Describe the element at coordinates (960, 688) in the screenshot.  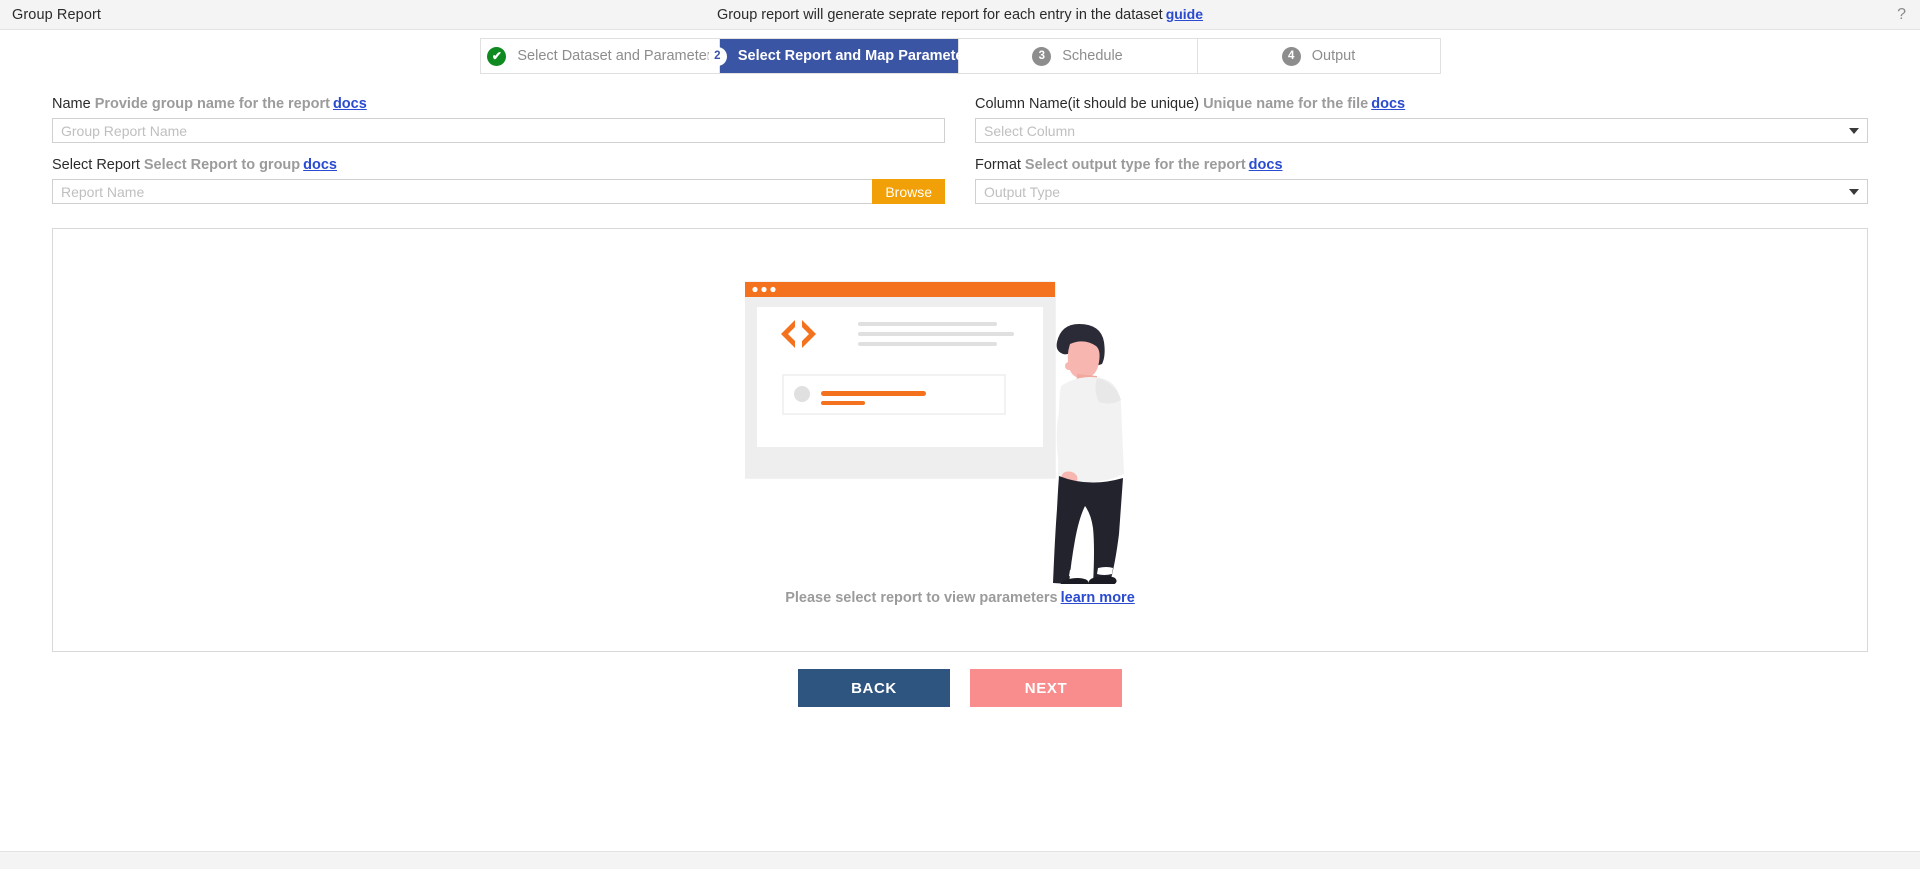
I see `wizard-footer: BACK NEXT` at that location.